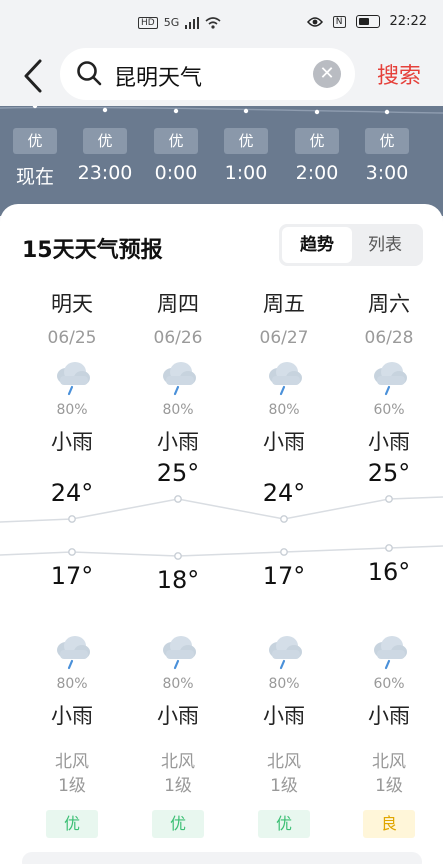 The image size is (443, 864). Describe the element at coordinates (387, 173) in the screenshot. I see `hourly-time: 3:00` at that location.